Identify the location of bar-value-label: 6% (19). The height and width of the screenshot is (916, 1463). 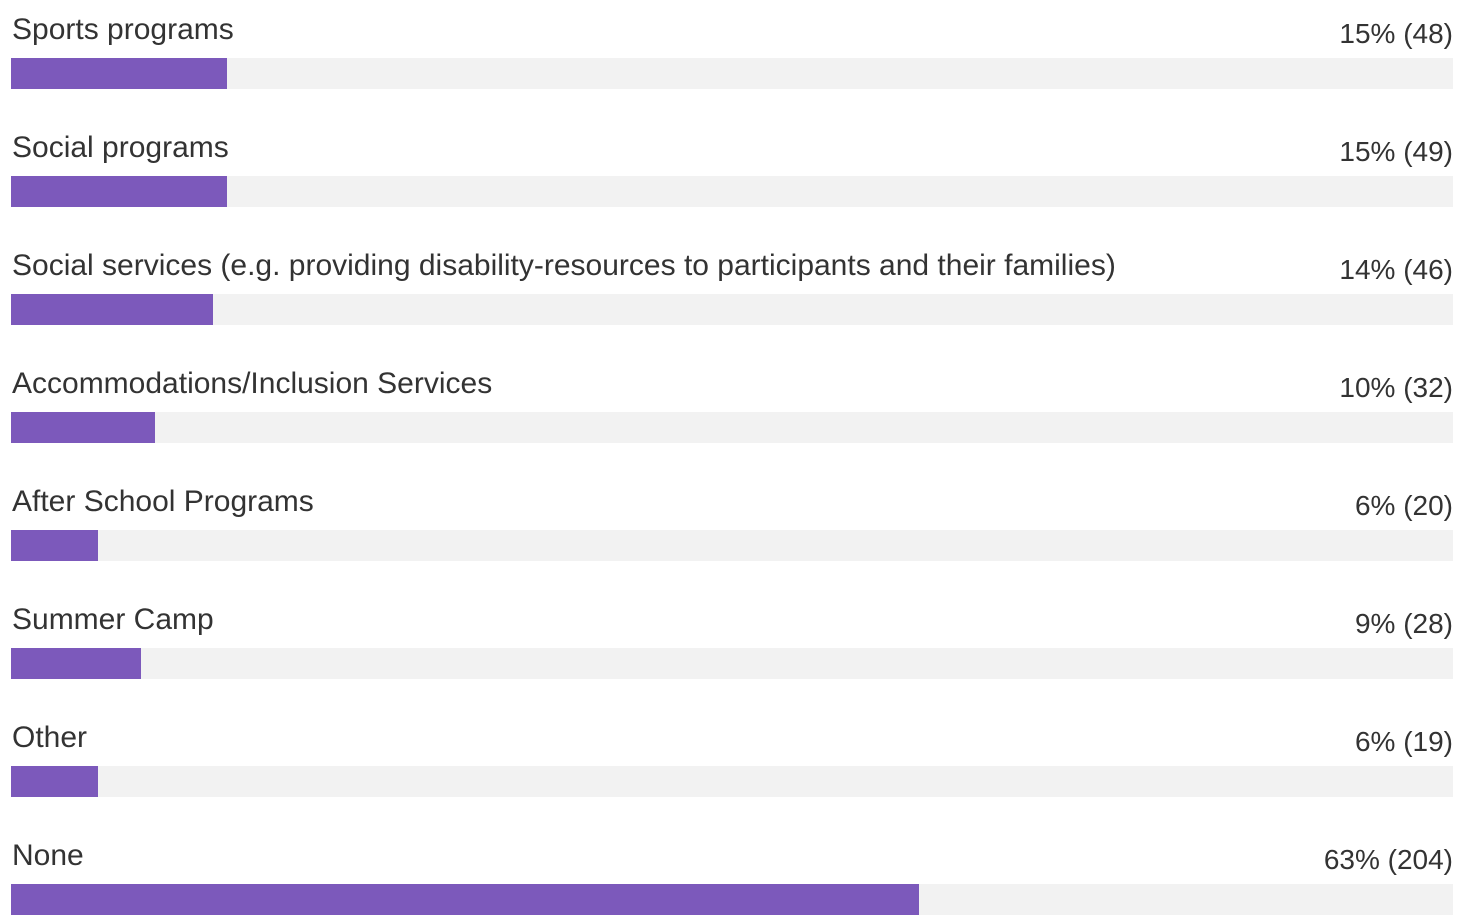
(1403, 741).